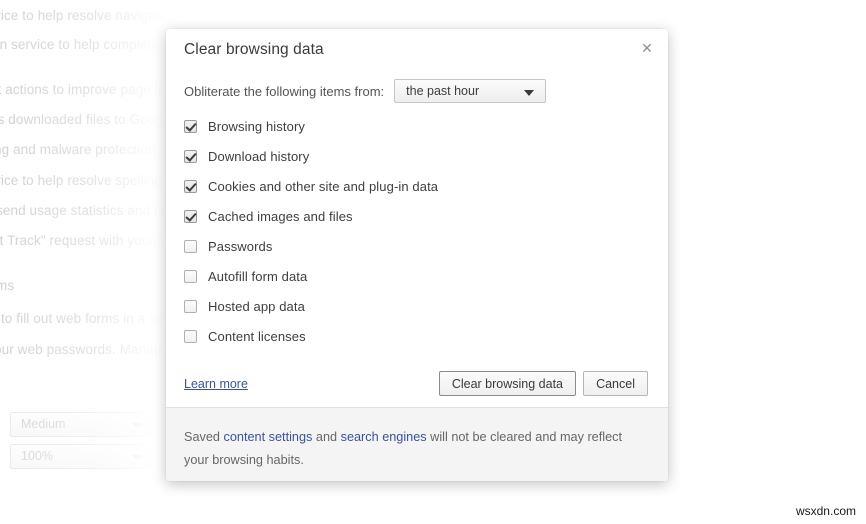 Image resolution: width=866 pixels, height=524 pixels. Describe the element at coordinates (93, 318) in the screenshot. I see `backdrop-text-line: l to fill out web forms in a single` at that location.